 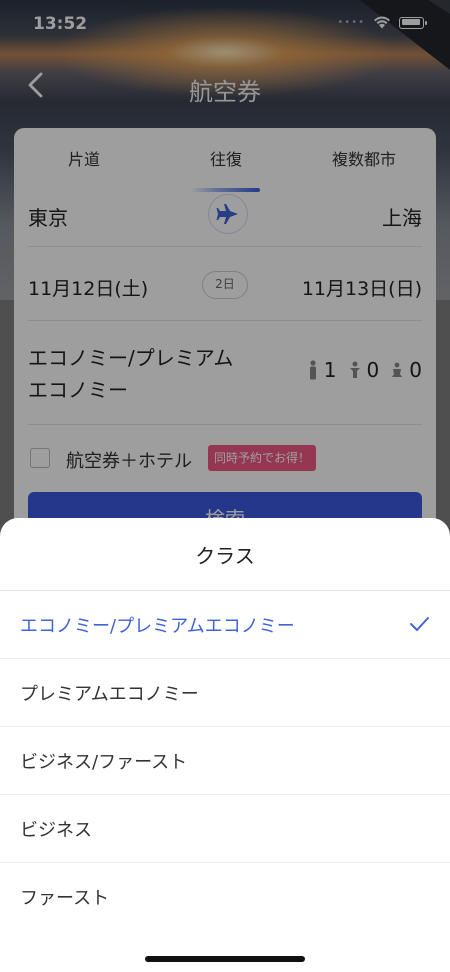 I want to click on class-option-label: ビジネス, so click(x=56, y=830).